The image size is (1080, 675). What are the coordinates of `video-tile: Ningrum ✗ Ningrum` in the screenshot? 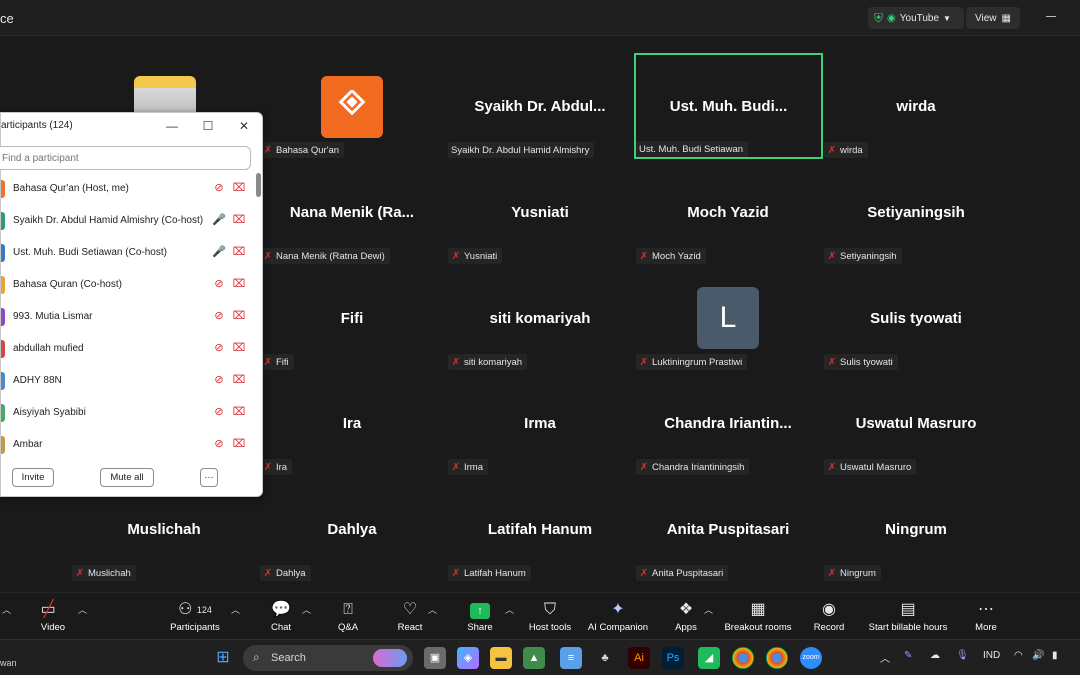 It's located at (916, 530).